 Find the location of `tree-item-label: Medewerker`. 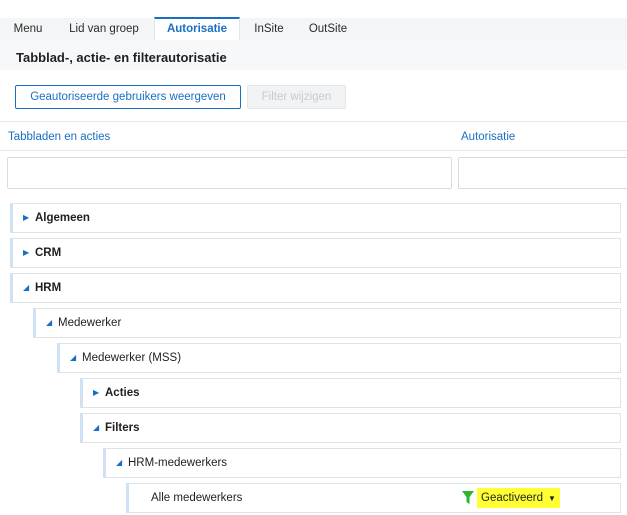

tree-item-label: Medewerker is located at coordinates (90, 323).